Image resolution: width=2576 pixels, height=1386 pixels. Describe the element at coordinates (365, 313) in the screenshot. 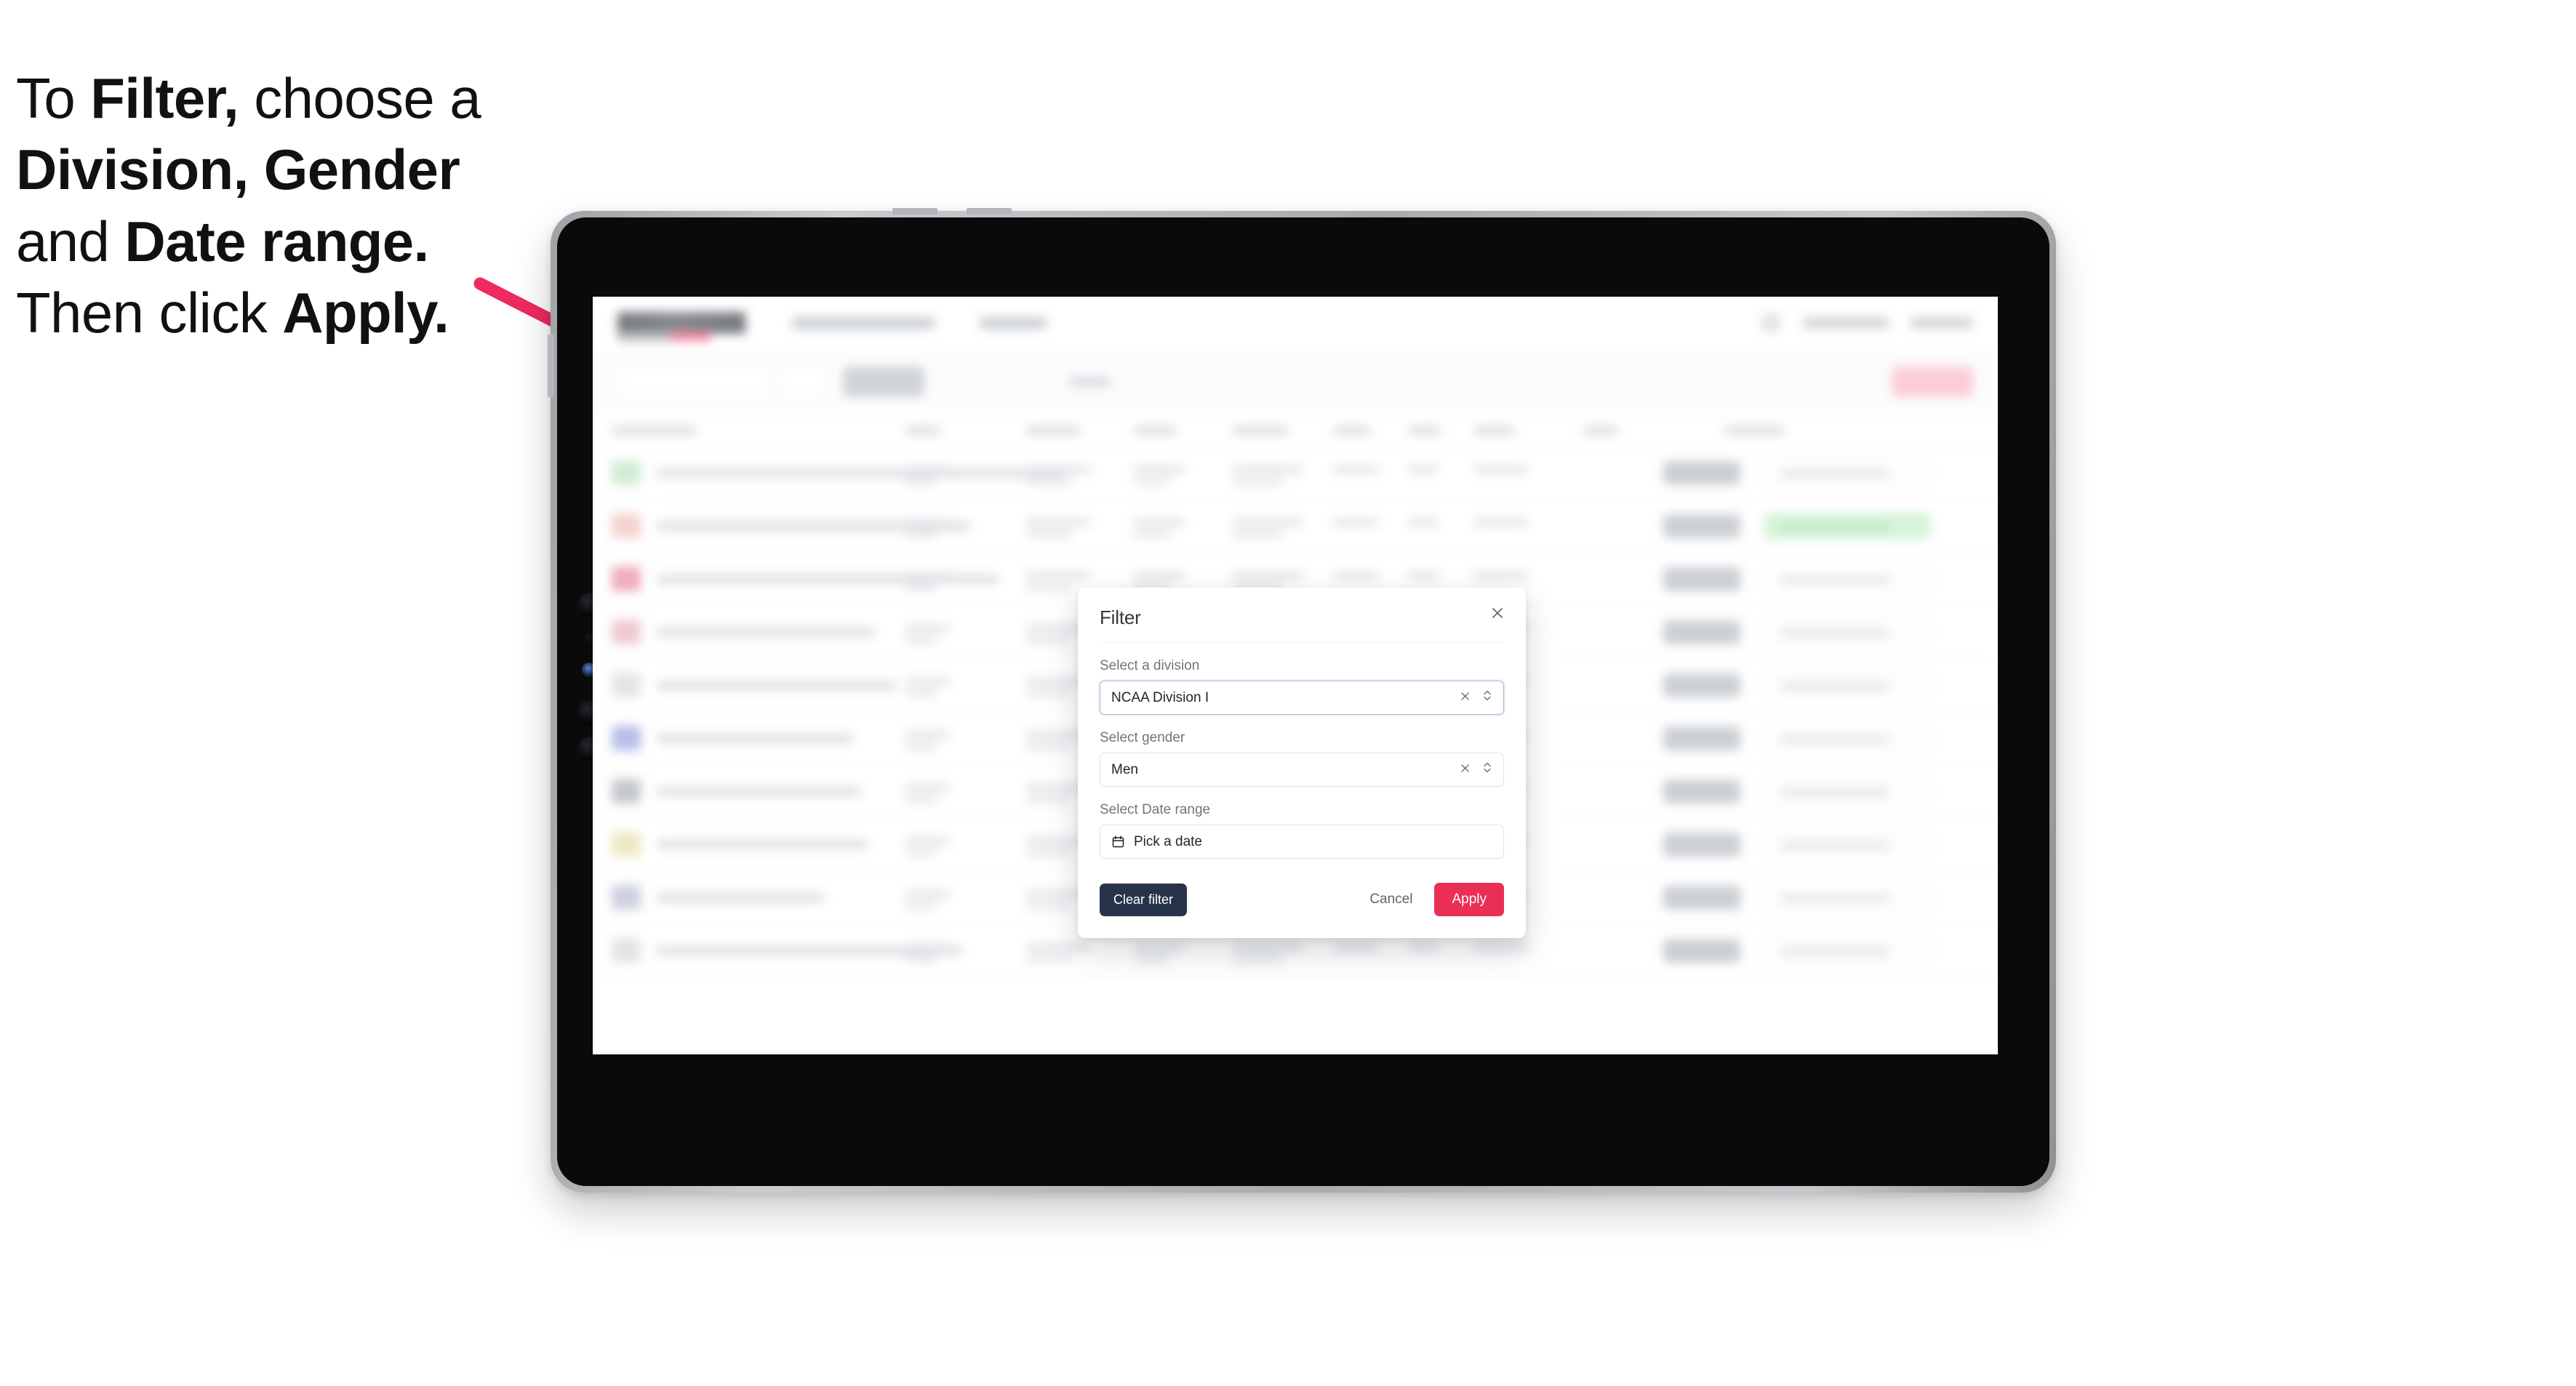

I see `instruction-keyword-apply: Apply.` at that location.